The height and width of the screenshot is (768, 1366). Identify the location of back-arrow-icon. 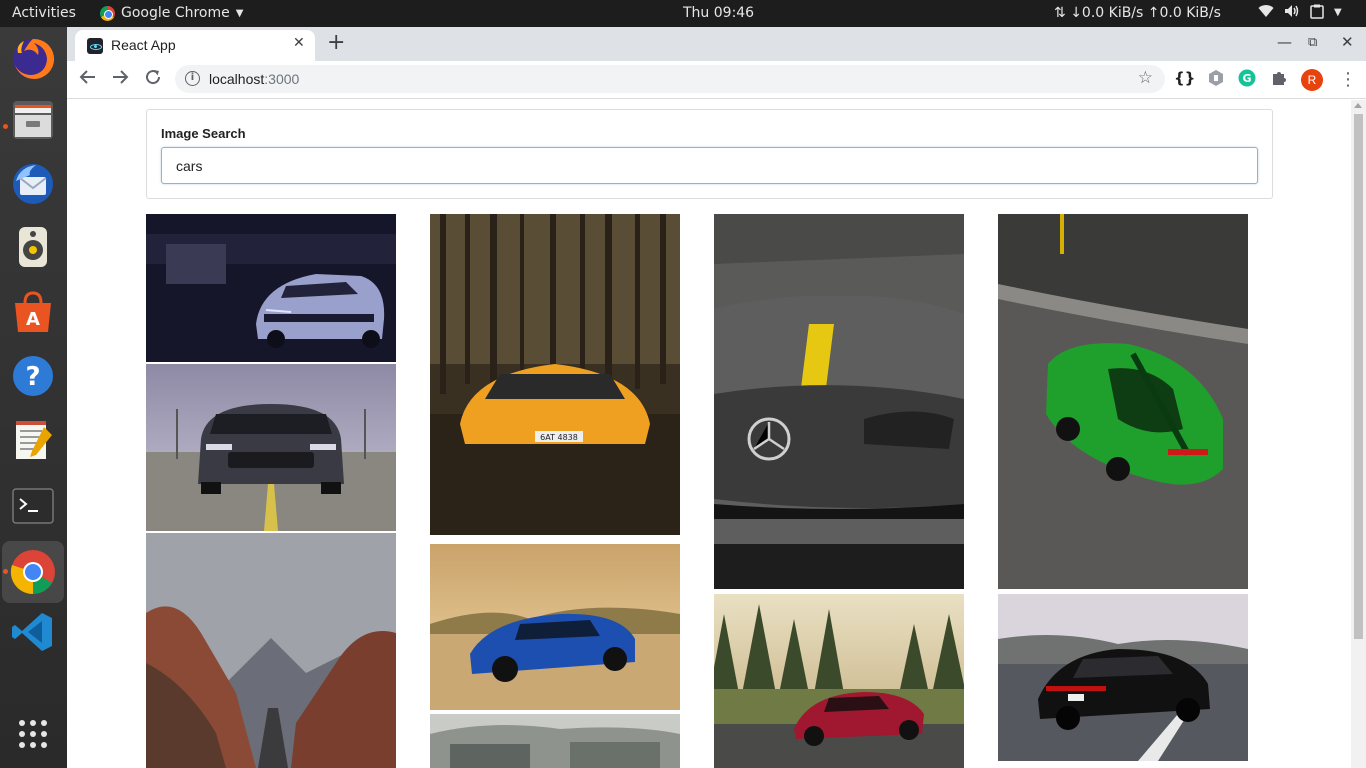
(88, 79).